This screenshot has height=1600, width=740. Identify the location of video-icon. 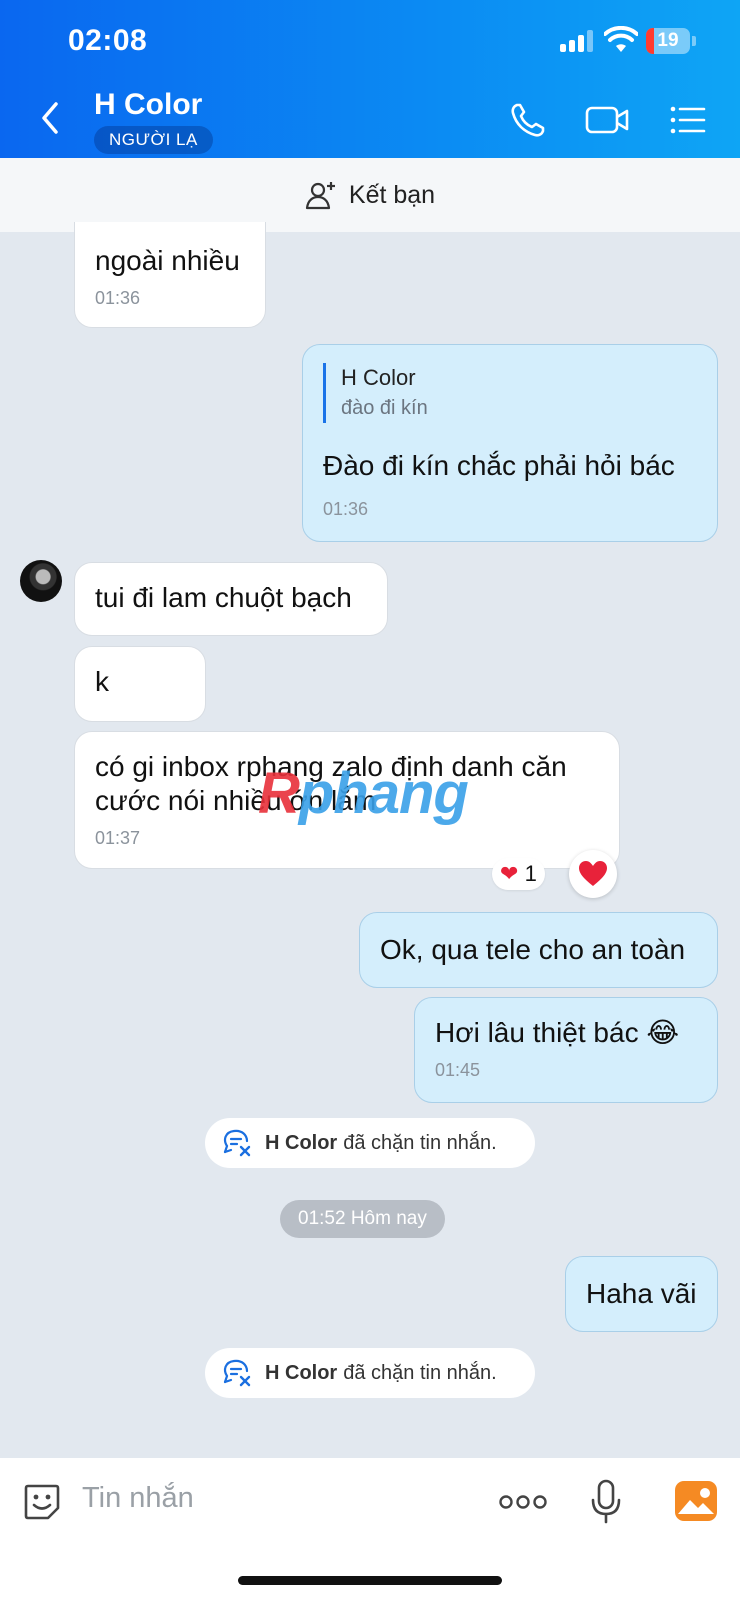
(607, 120).